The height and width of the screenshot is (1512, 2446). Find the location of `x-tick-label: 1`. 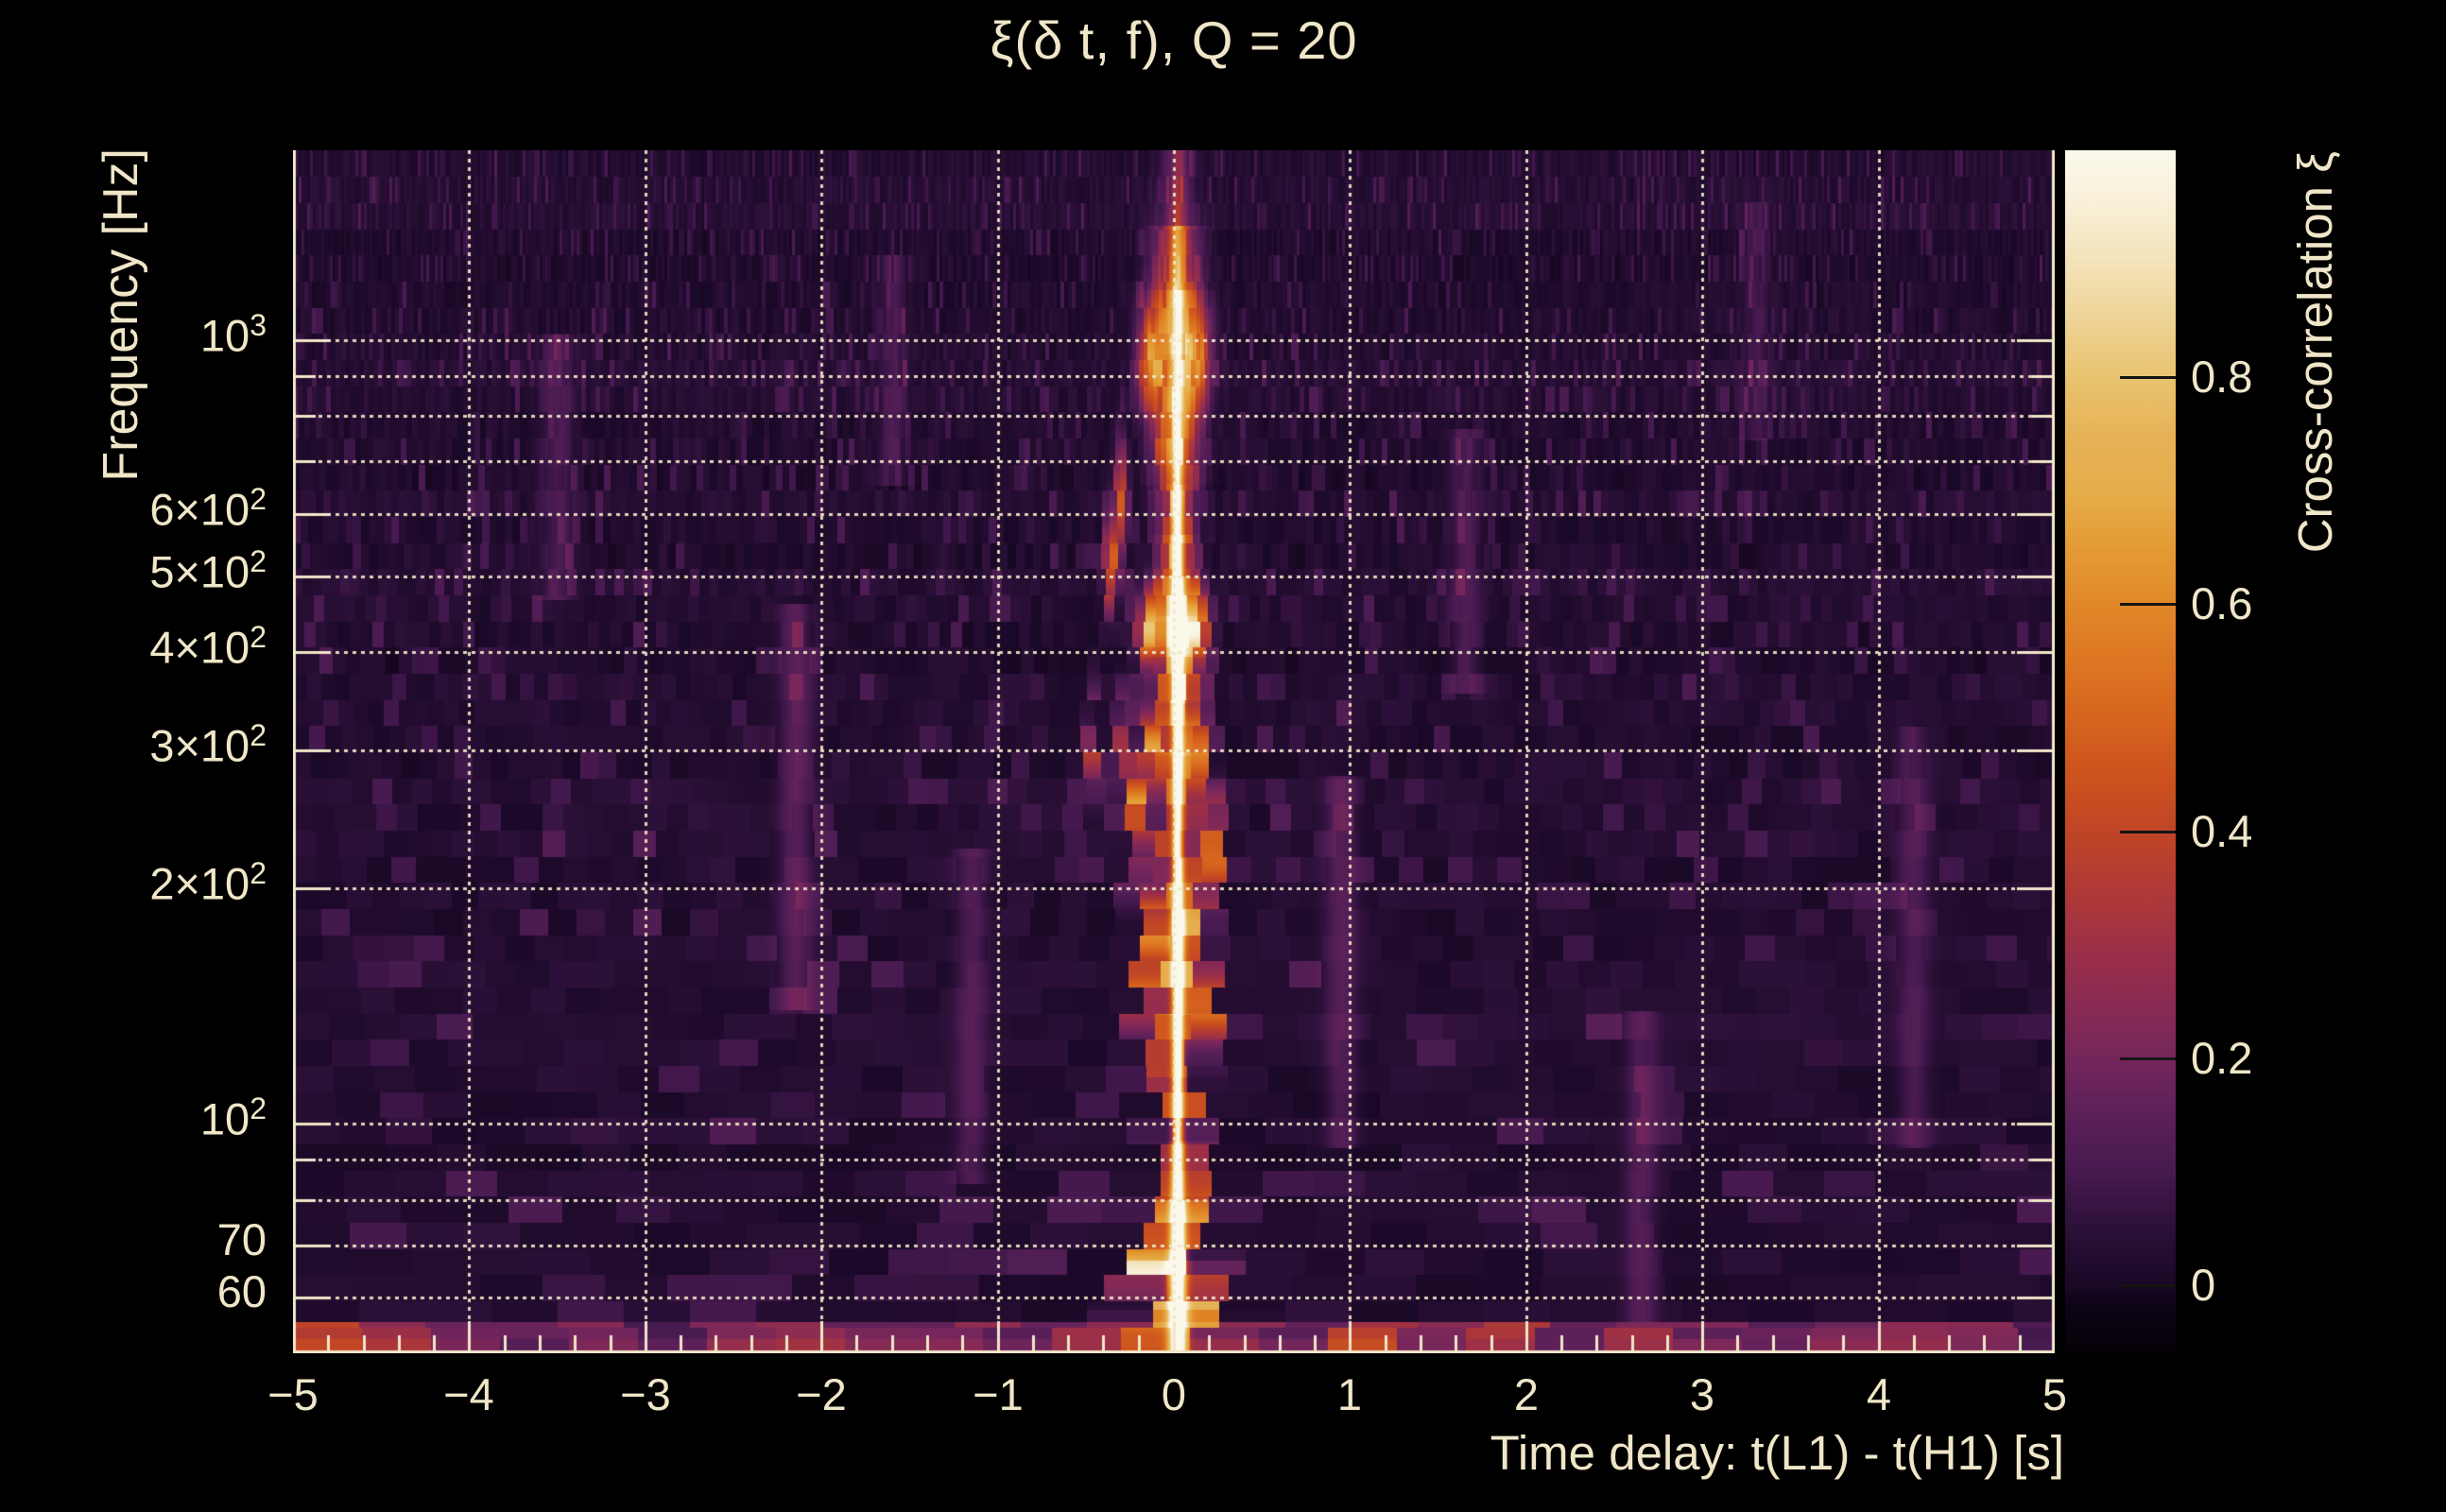

x-tick-label: 1 is located at coordinates (1349, 1394).